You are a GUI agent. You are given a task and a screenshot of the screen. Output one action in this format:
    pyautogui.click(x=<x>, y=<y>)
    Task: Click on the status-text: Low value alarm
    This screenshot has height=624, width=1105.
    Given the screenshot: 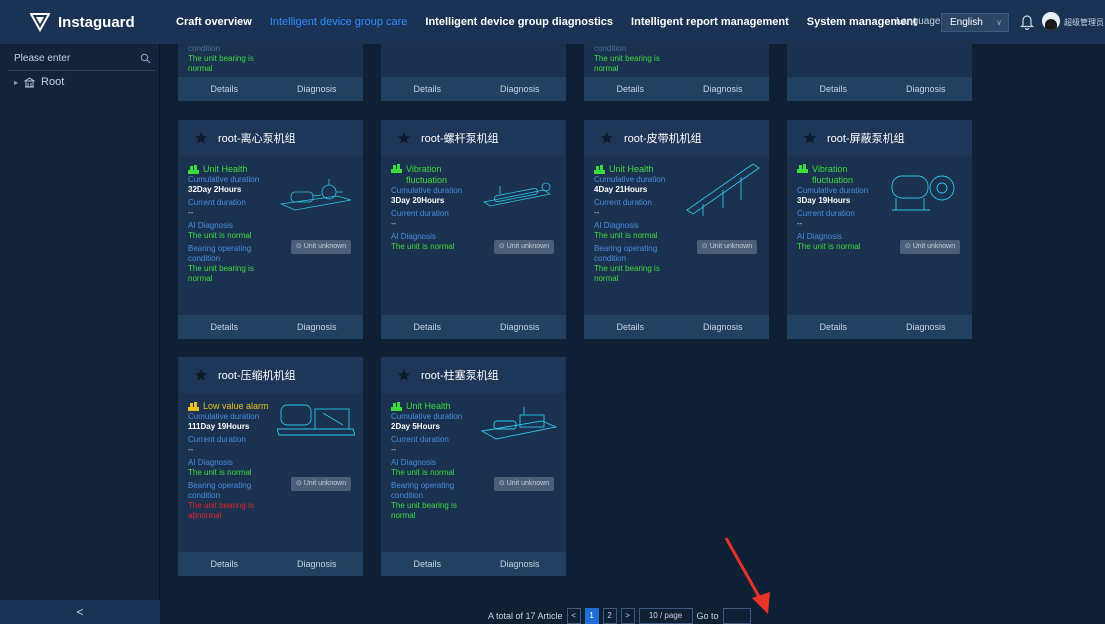 What is the action you would take?
    pyautogui.click(x=236, y=406)
    